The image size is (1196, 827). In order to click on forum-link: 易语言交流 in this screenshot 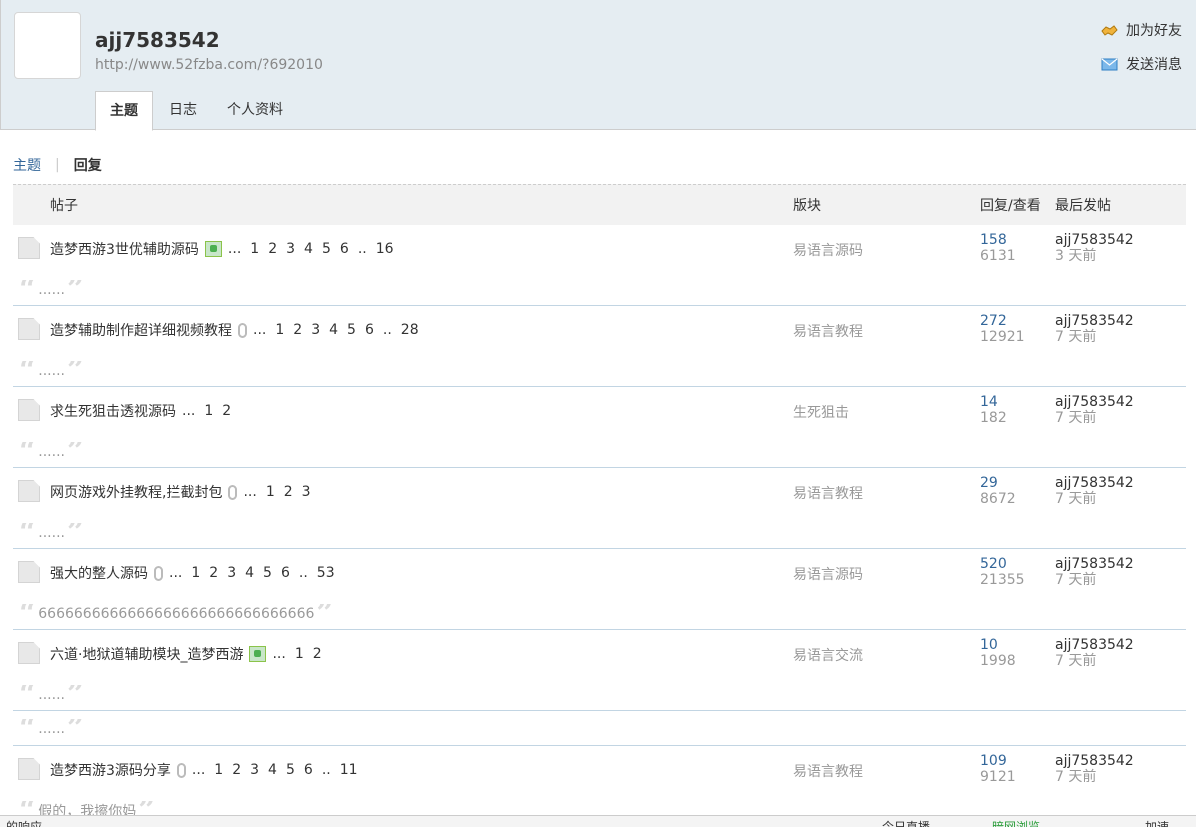, I will do `click(828, 655)`.